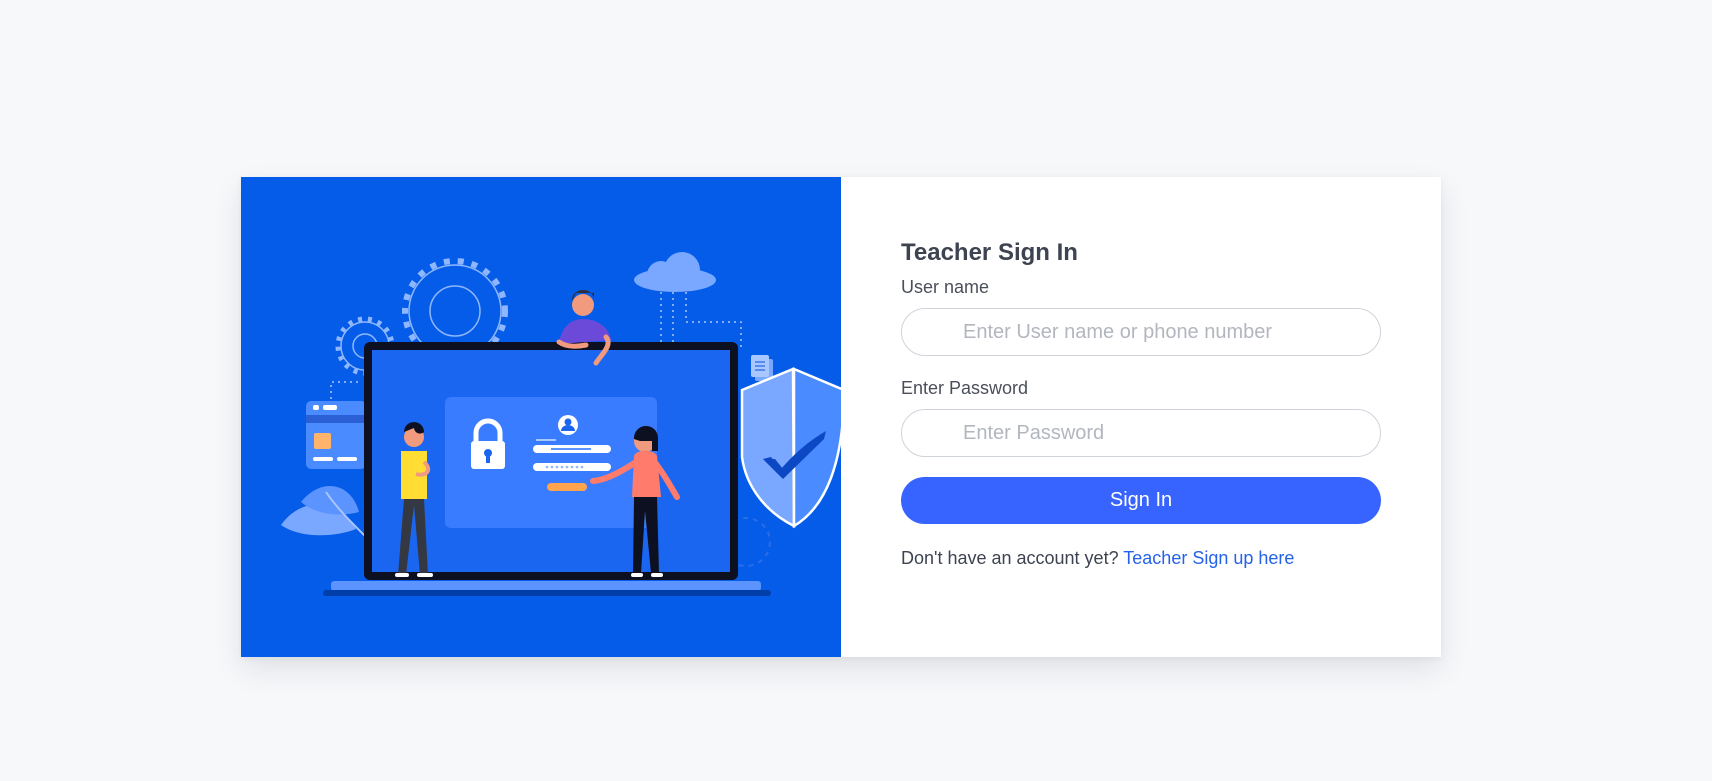 This screenshot has width=1712, height=781. Describe the element at coordinates (1208, 558) in the screenshot. I see `signup-link: Teacher Sign up here` at that location.